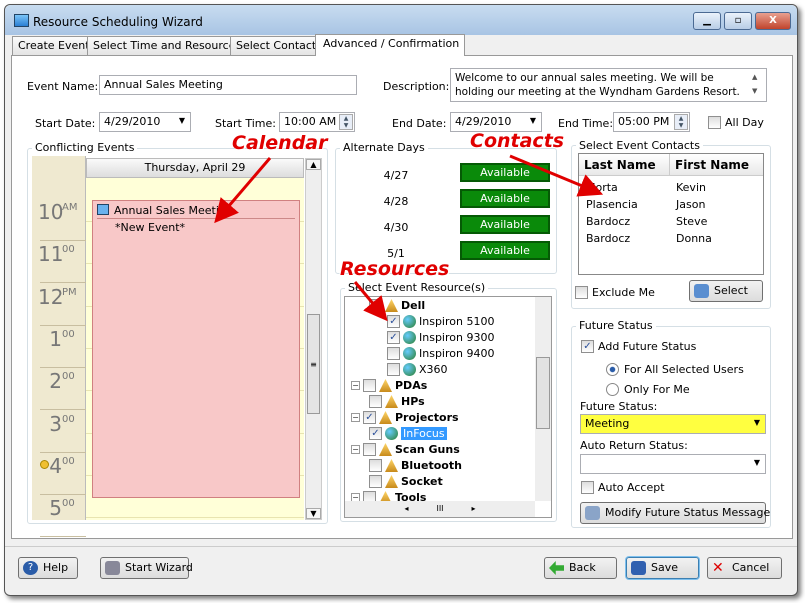 This screenshot has height=603, width=805. I want to click on arrow-calendar, so click(243, 190).